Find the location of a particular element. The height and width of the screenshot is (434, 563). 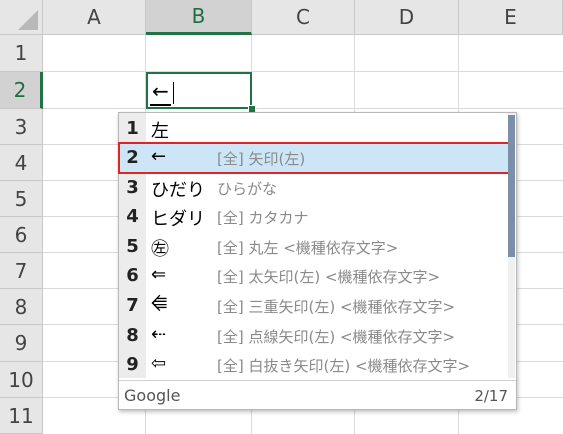

candidate-number: 3 is located at coordinates (132, 187).